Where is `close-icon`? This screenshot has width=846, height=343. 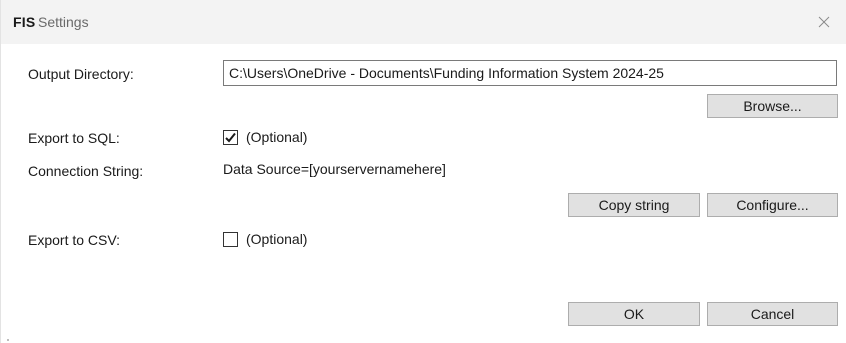 close-icon is located at coordinates (824, 22).